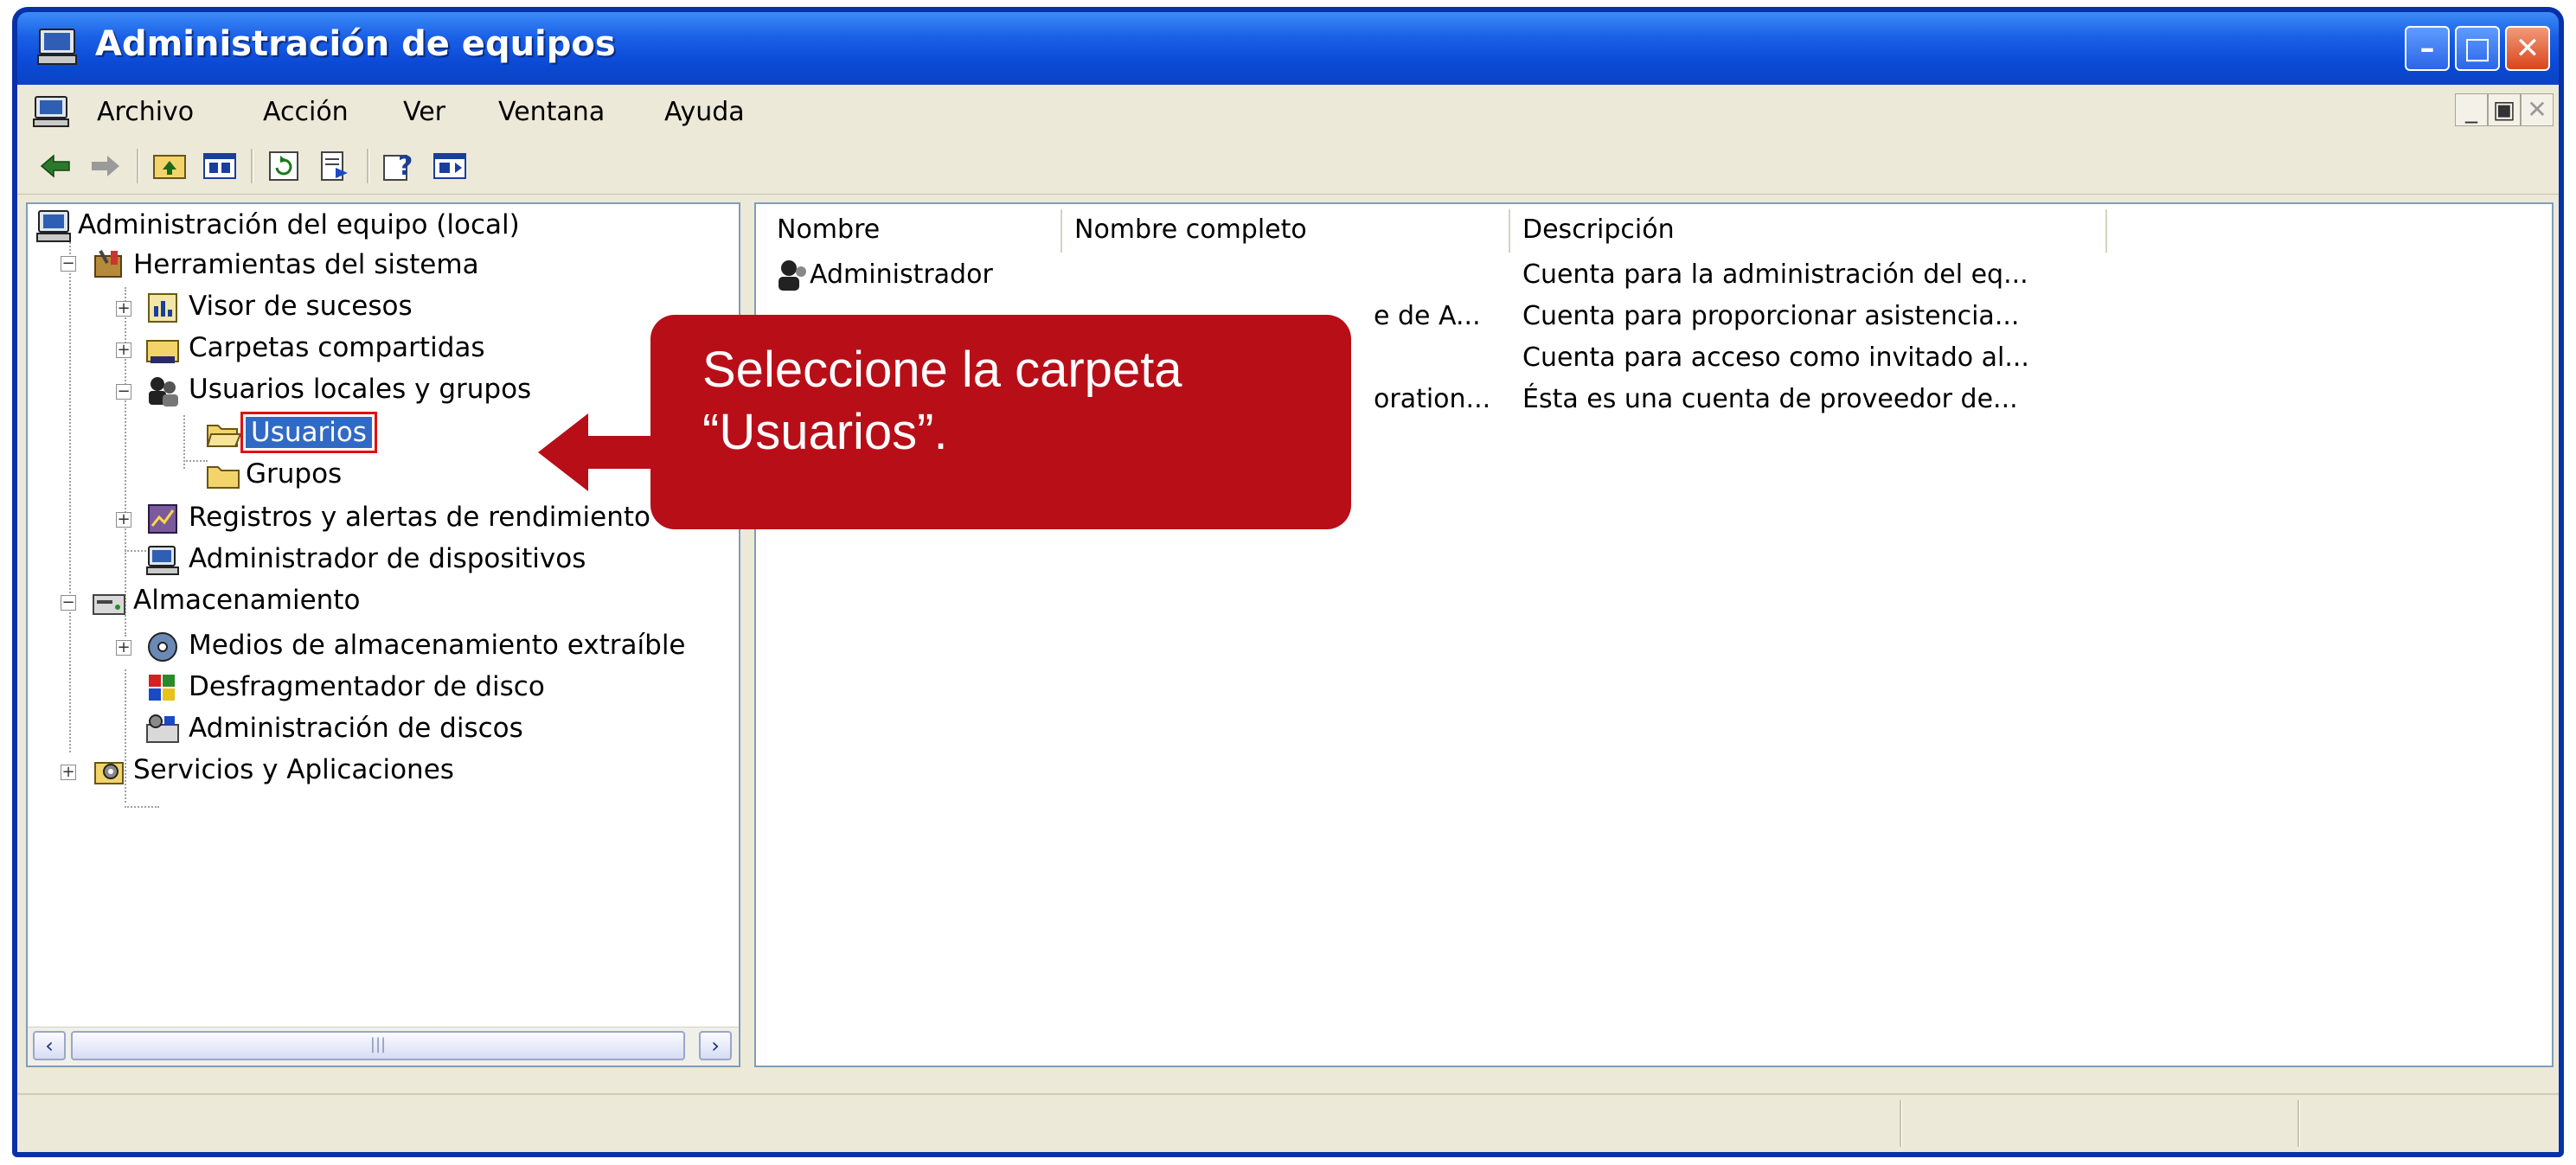 The height and width of the screenshot is (1165, 2576). I want to click on scroll-right-button: ›, so click(715, 1045).